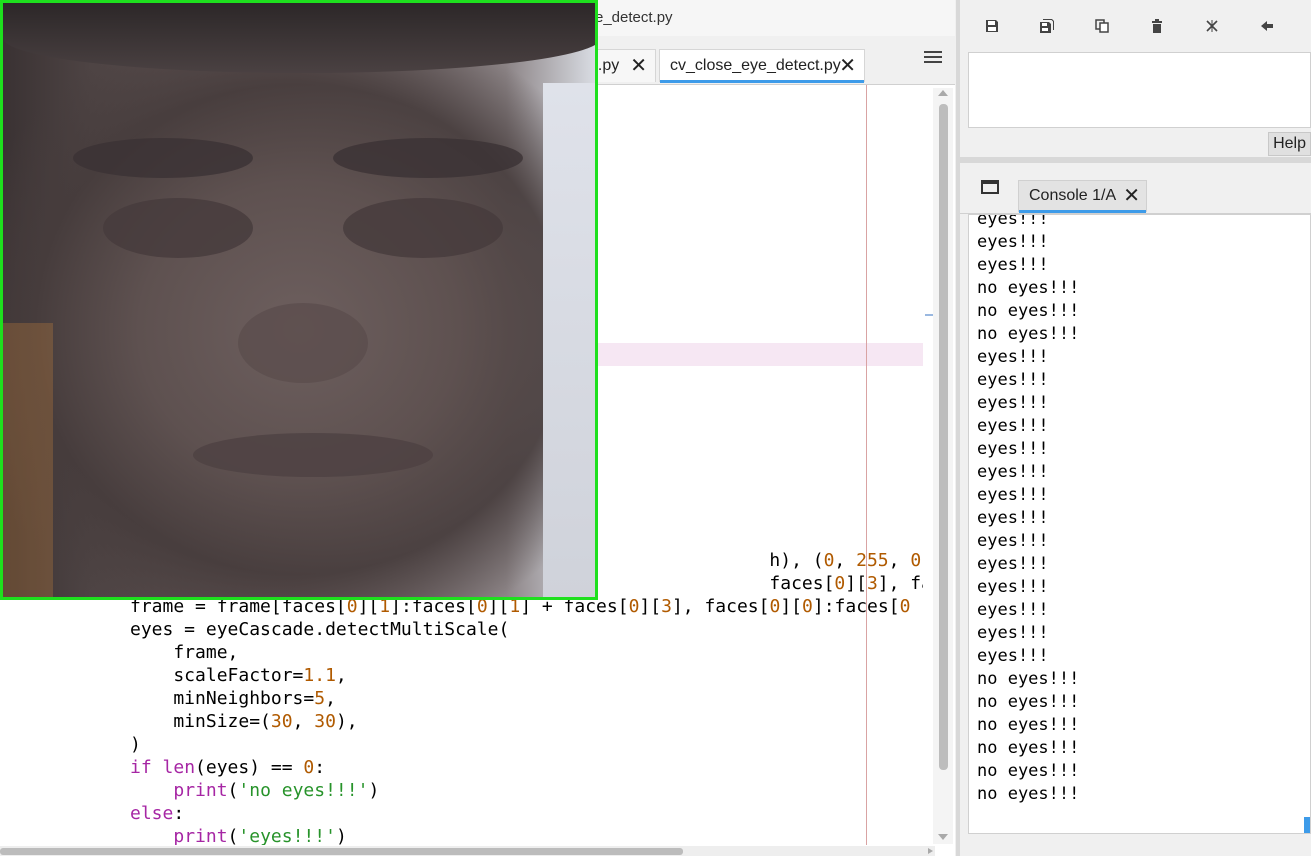 This screenshot has width=1311, height=856. Describe the element at coordinates (1102, 26) in the screenshot. I see `copy-icon` at that location.